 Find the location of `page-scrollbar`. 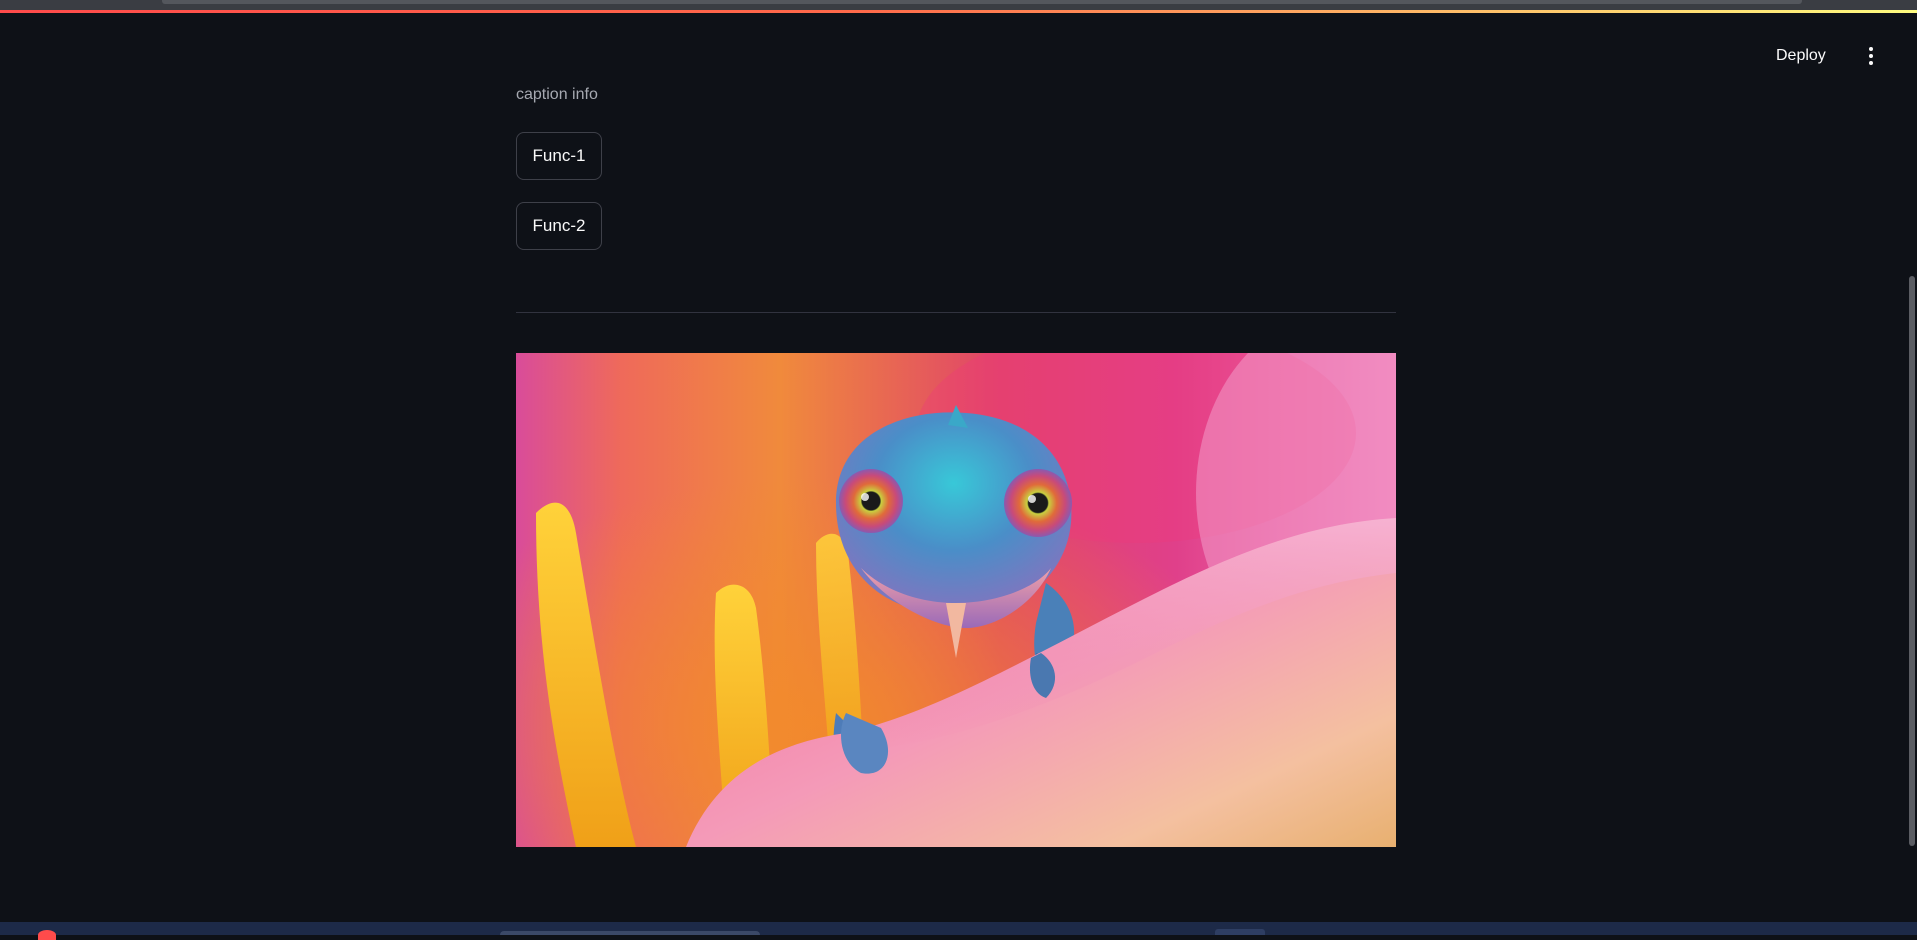

page-scrollbar is located at coordinates (1912, 561).